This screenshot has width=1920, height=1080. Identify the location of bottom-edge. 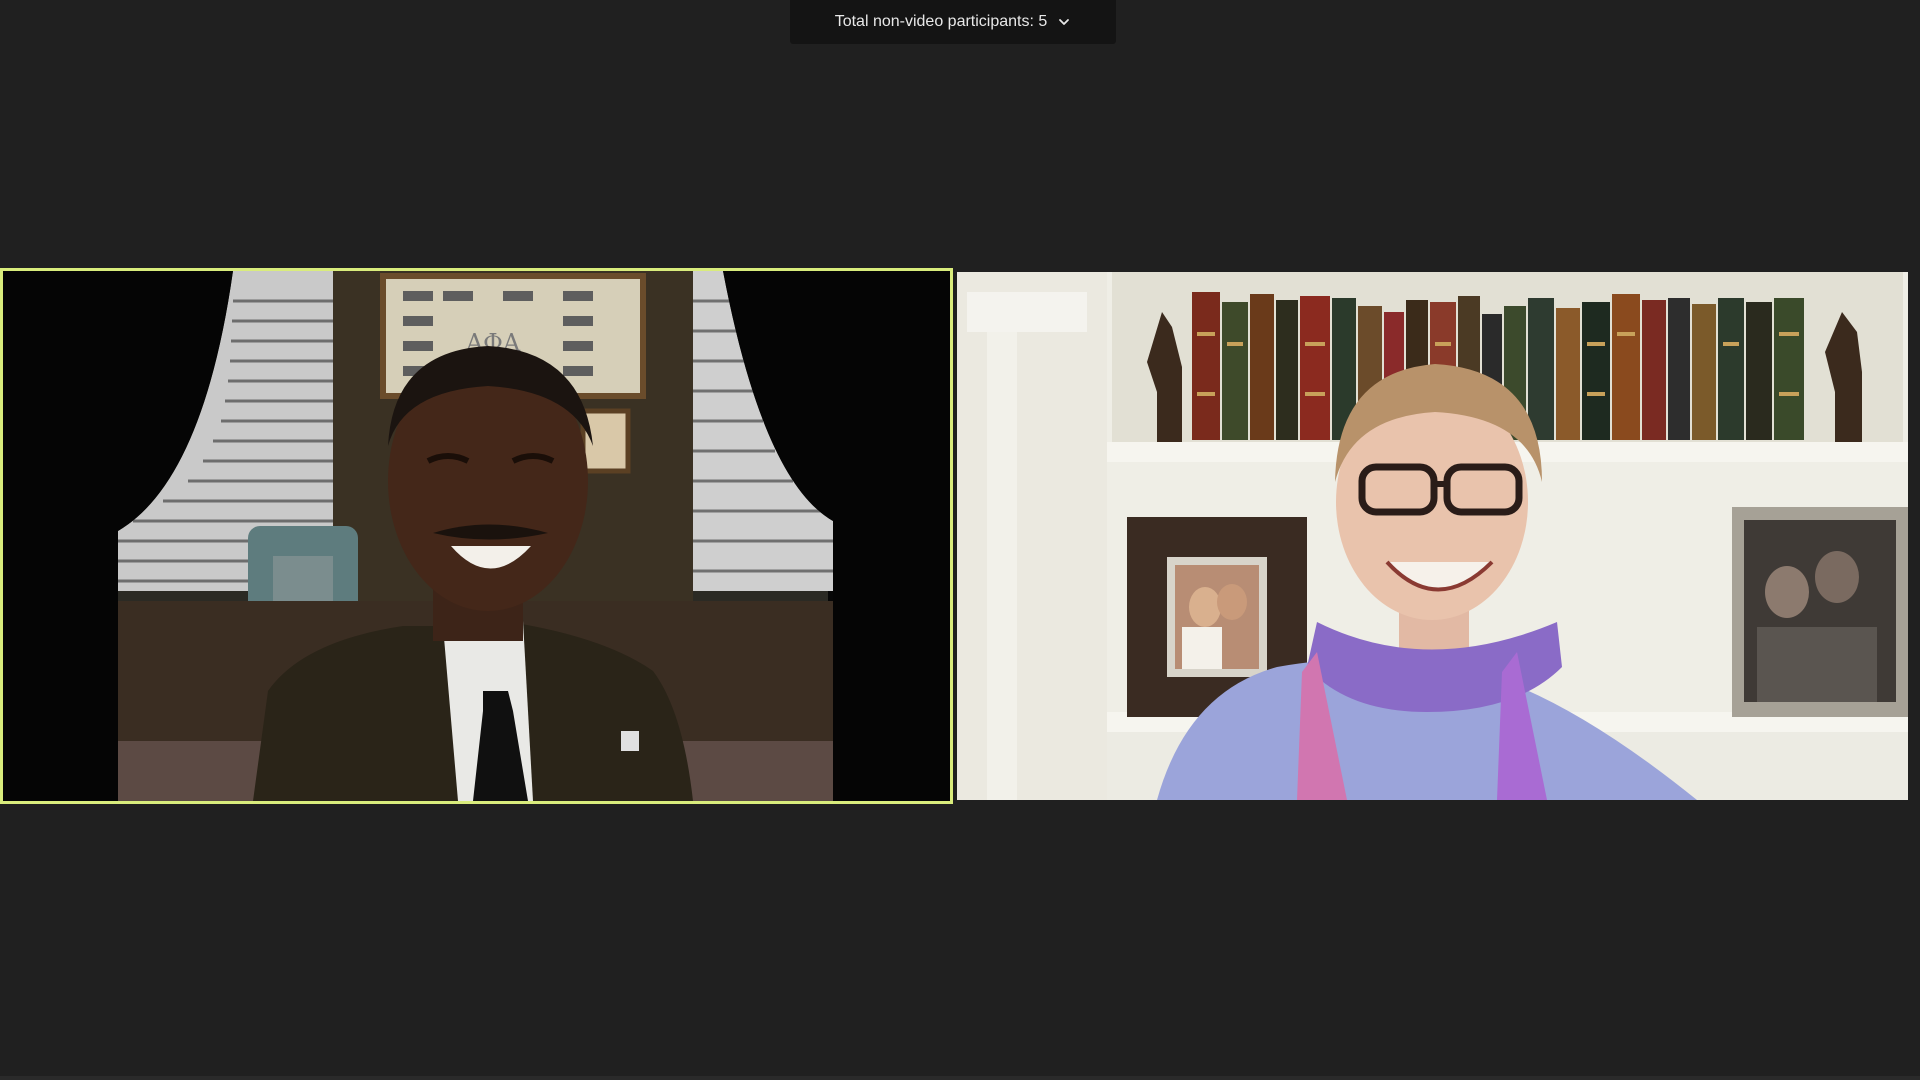
(960, 1078).